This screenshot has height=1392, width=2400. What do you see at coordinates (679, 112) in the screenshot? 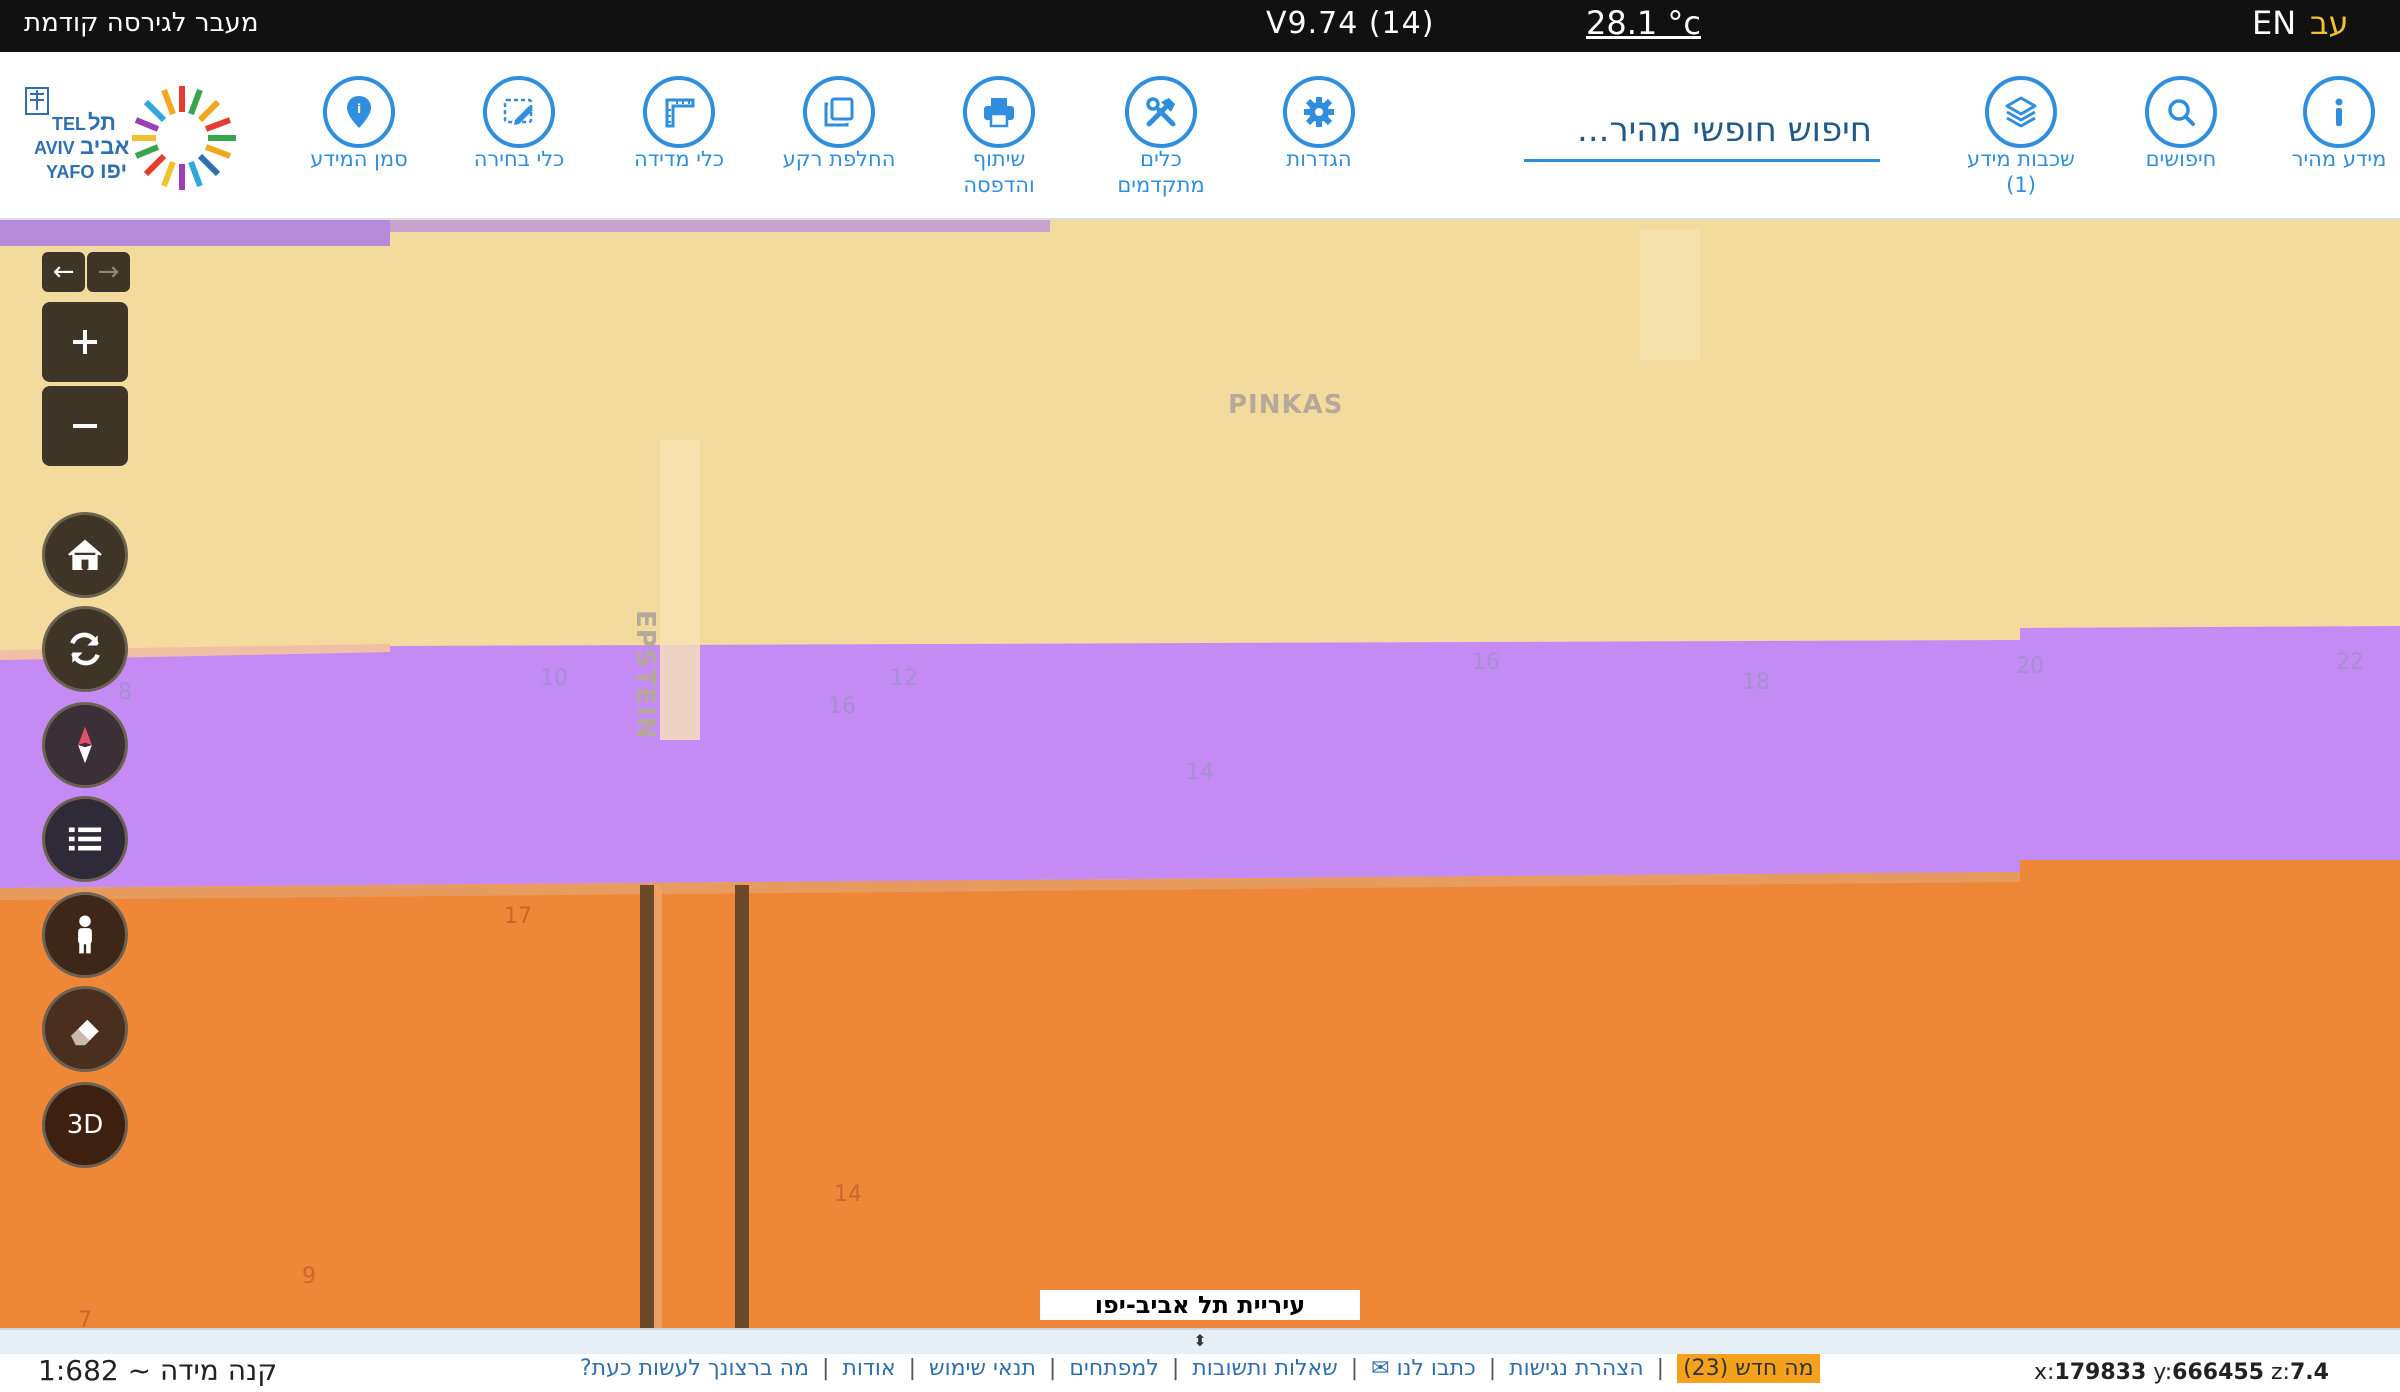
I see `ruler-icon` at bounding box center [679, 112].